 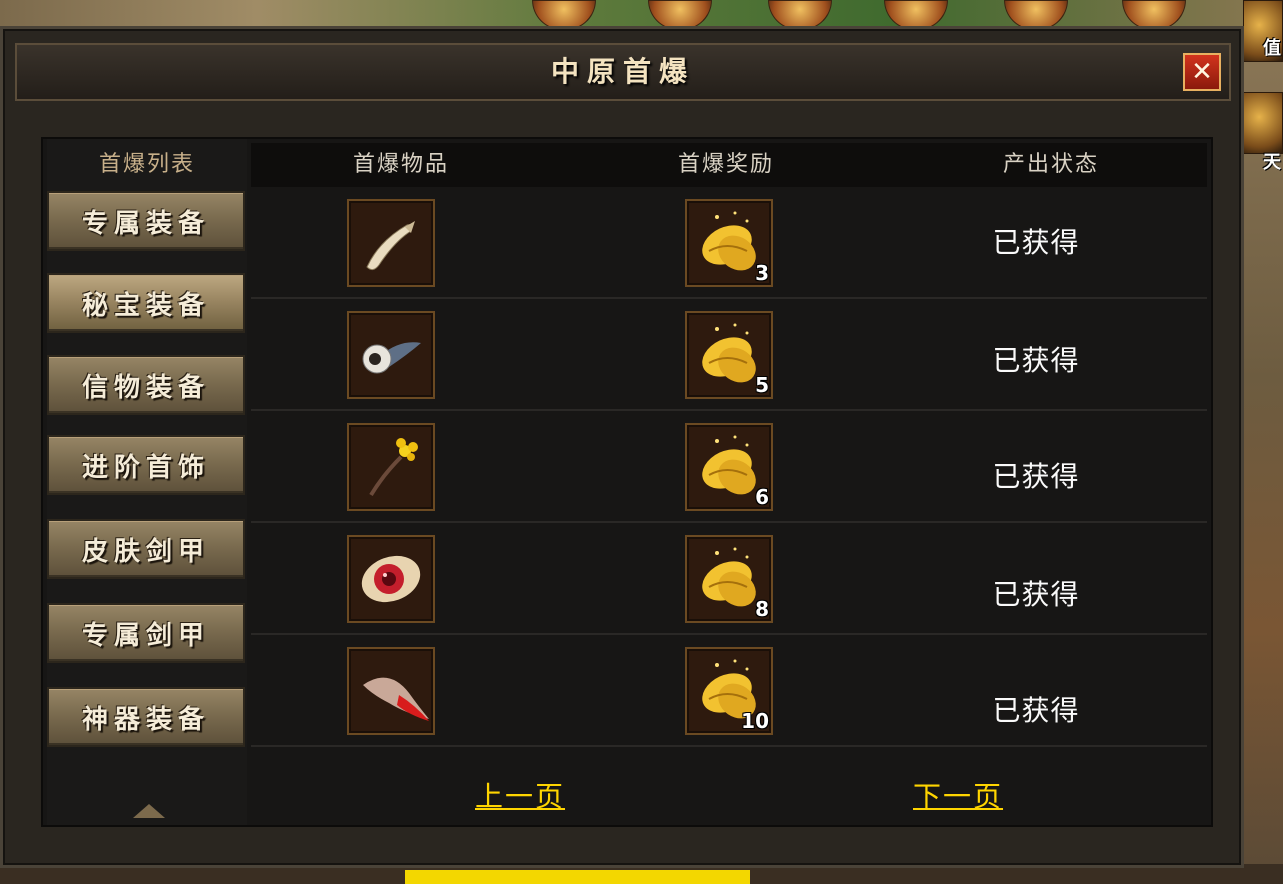 I want to click on sidebar-item-exclusive-sword-armor: 专属剑甲, so click(x=146, y=633).